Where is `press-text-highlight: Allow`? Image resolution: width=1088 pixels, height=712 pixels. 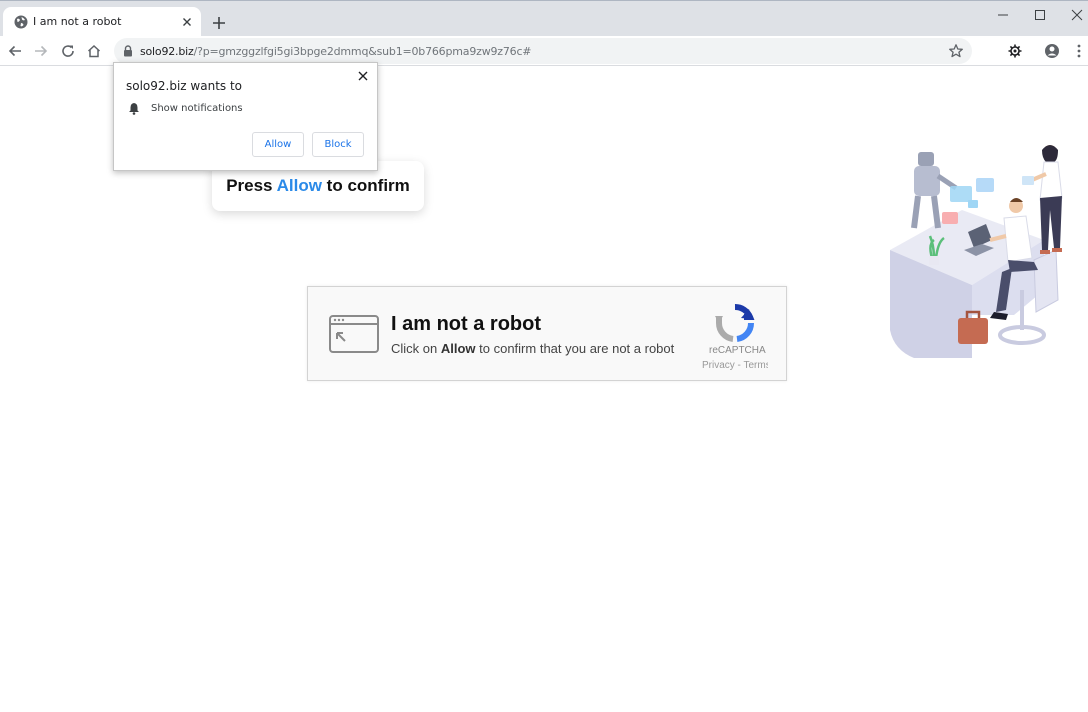
press-text-highlight: Allow is located at coordinates (299, 185).